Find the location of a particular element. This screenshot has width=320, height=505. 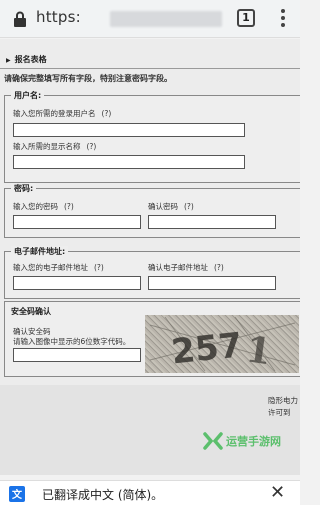

password-input is located at coordinates (77, 222).